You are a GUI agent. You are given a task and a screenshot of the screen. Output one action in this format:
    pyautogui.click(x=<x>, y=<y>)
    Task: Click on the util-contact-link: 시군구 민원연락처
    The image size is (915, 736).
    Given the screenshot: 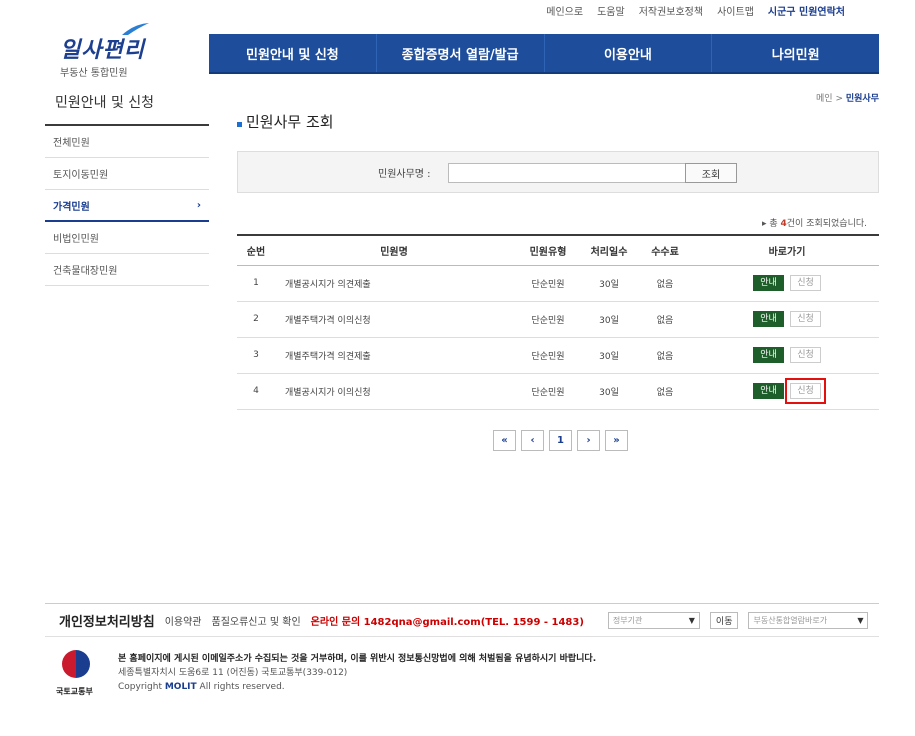 What is the action you would take?
    pyautogui.click(x=806, y=10)
    